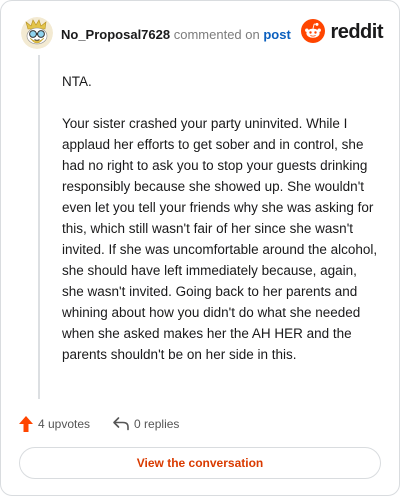 This screenshot has width=400, height=496. I want to click on reddit-logo-text: reddit, so click(356, 31).